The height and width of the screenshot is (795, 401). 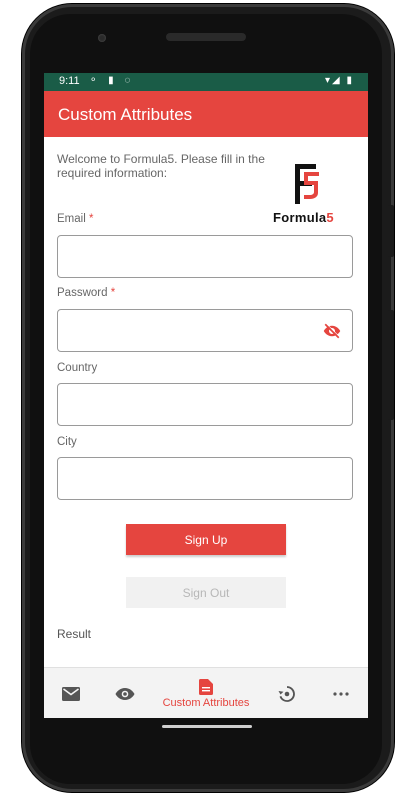 I want to click on eye-icon, so click(x=125, y=693).